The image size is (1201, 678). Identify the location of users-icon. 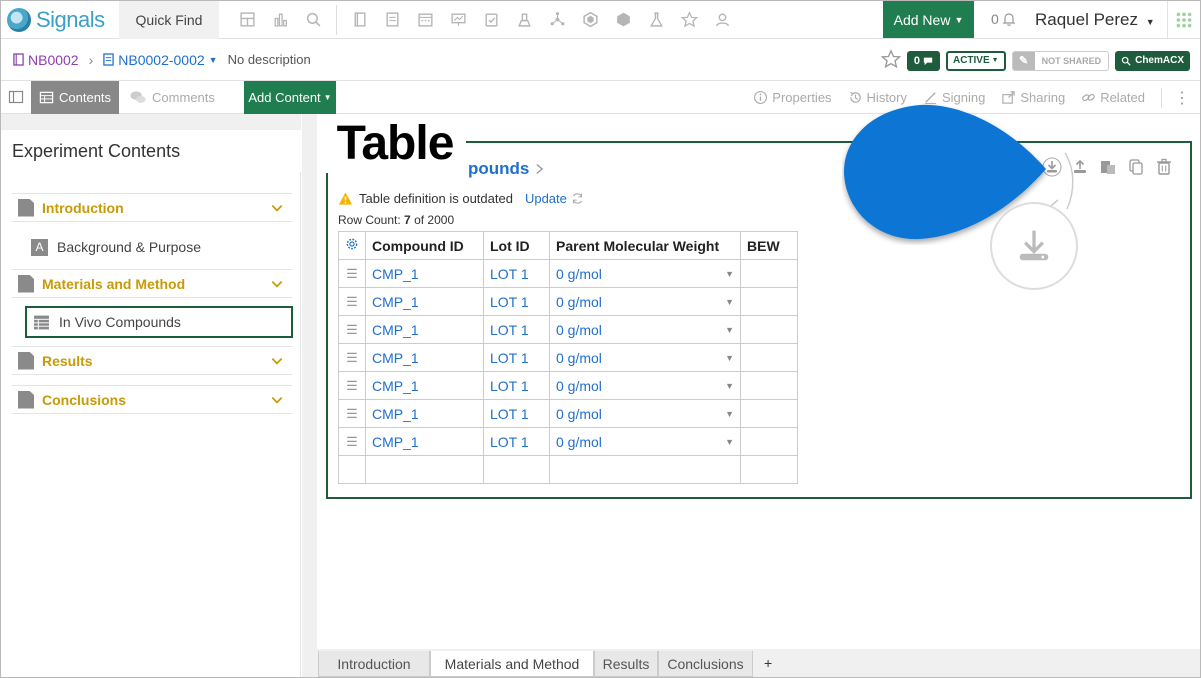
(722, 20).